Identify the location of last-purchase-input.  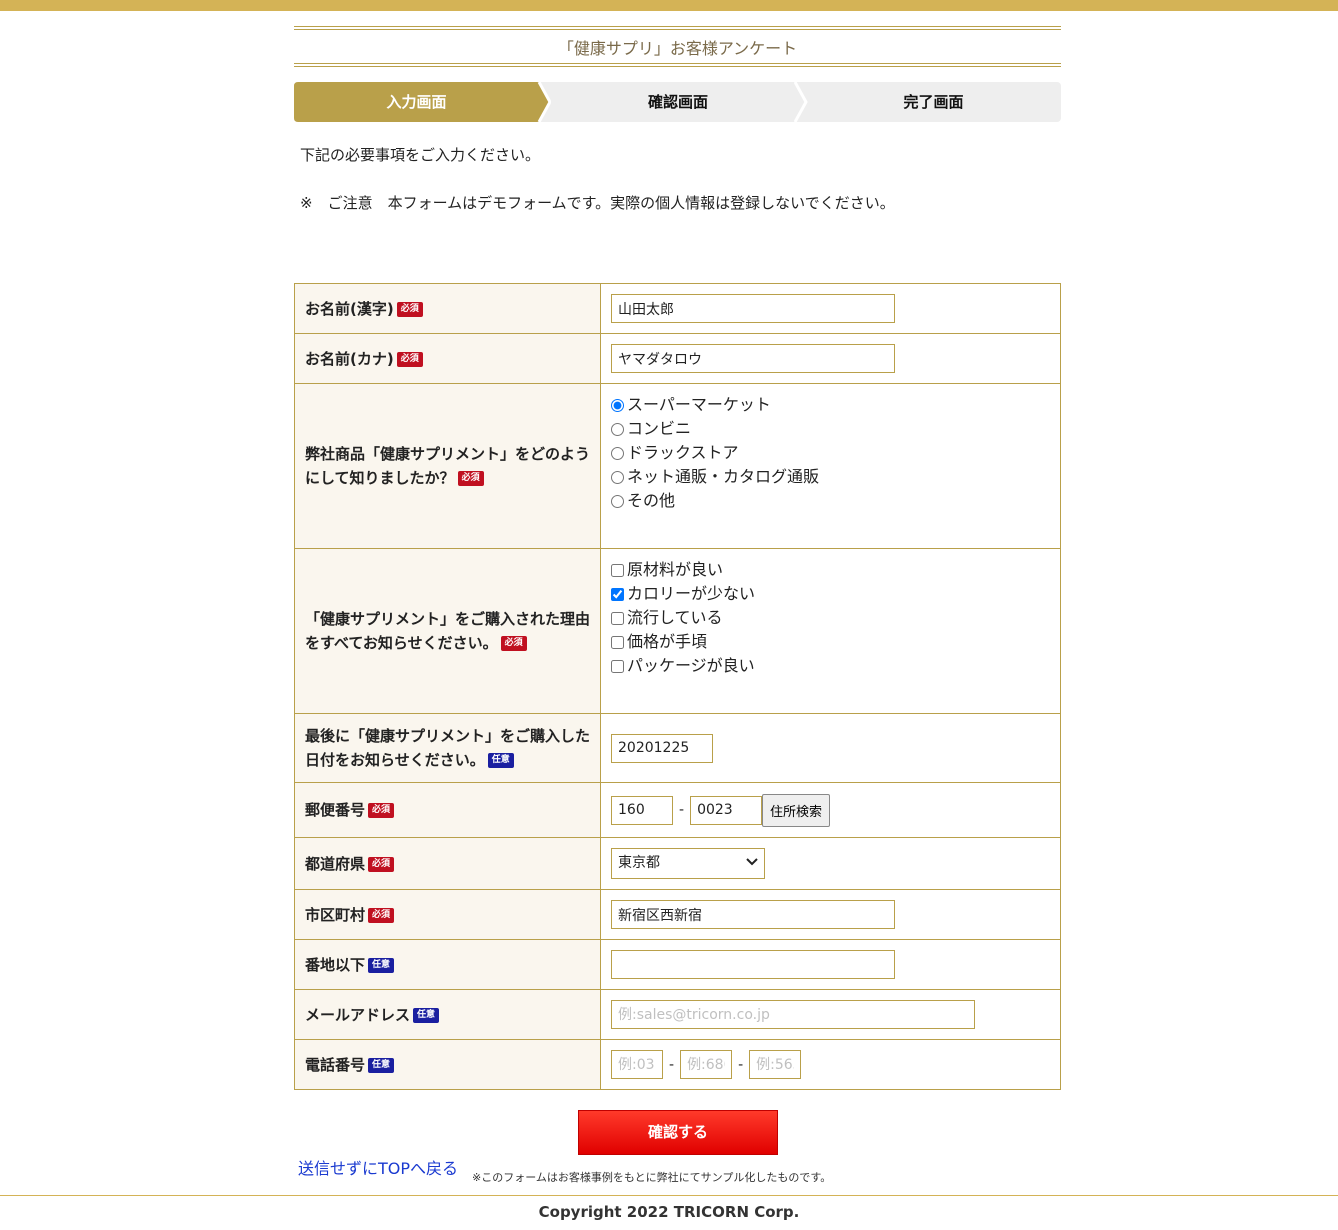
(662, 748).